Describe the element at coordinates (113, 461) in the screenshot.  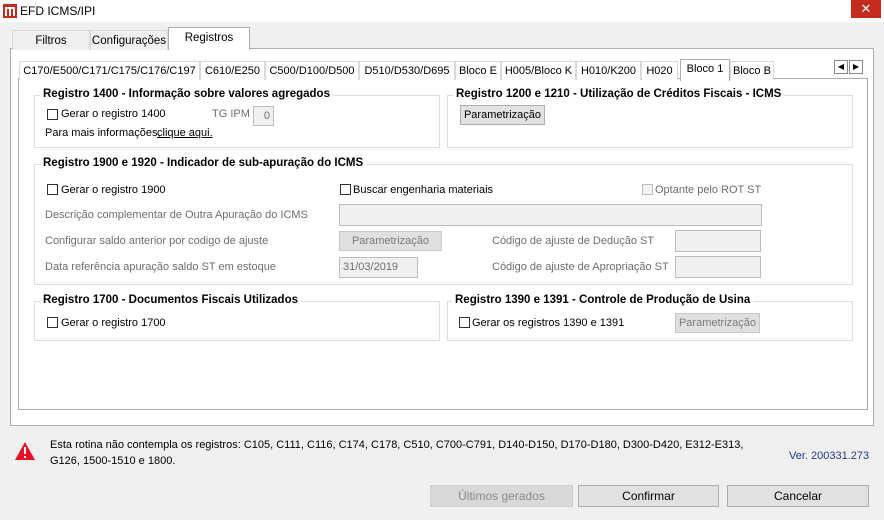
I see `warning-line-2: G126, 1500-1510 e 1800.` at that location.